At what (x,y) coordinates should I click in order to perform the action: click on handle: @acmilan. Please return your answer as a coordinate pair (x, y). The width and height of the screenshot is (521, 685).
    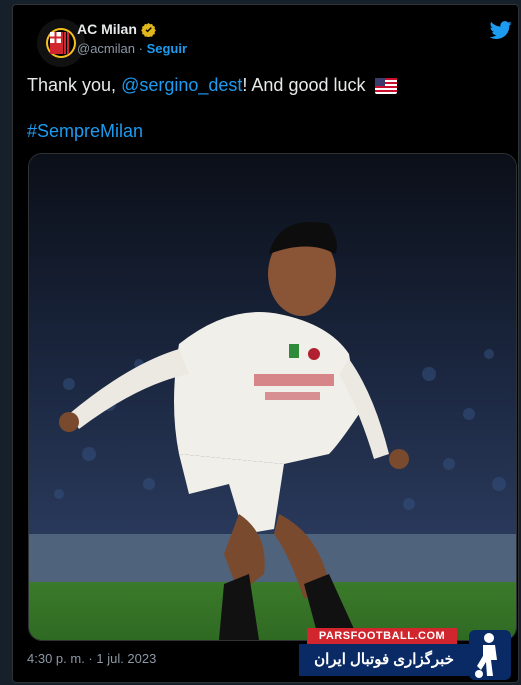
    Looking at the image, I should click on (106, 48).